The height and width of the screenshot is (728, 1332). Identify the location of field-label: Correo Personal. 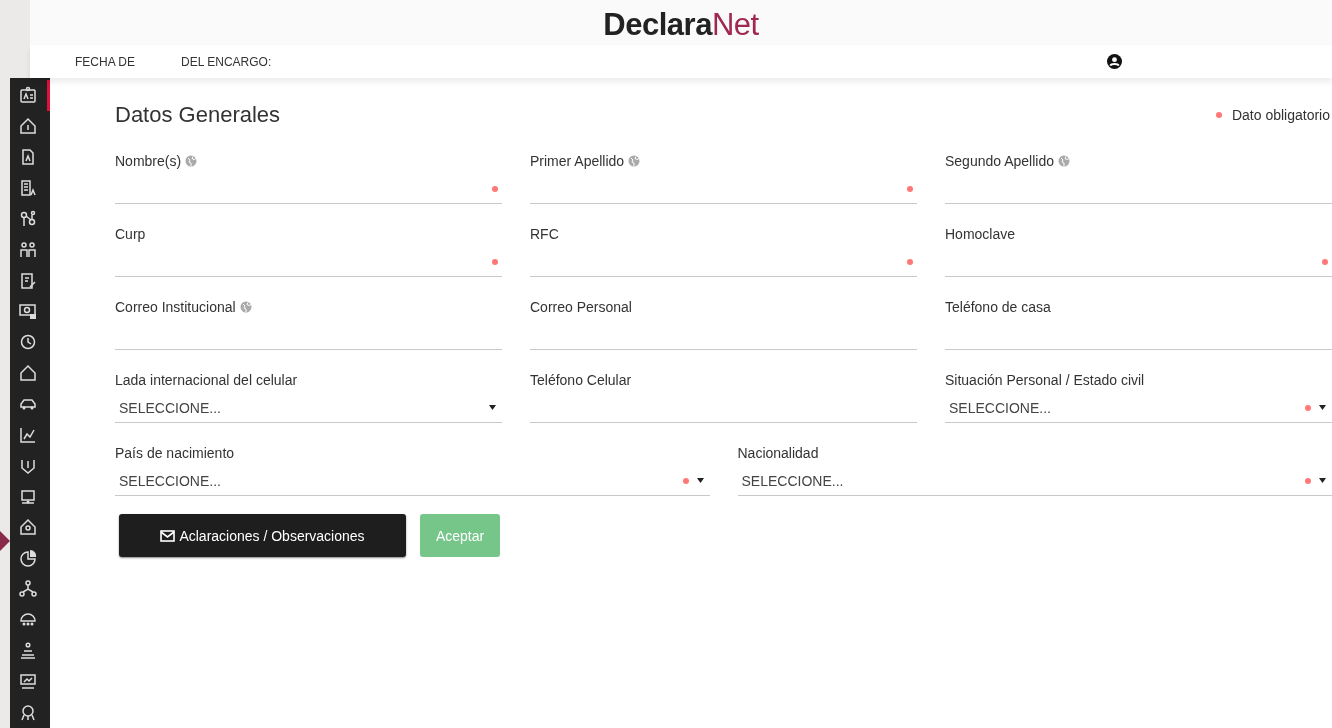
(581, 307).